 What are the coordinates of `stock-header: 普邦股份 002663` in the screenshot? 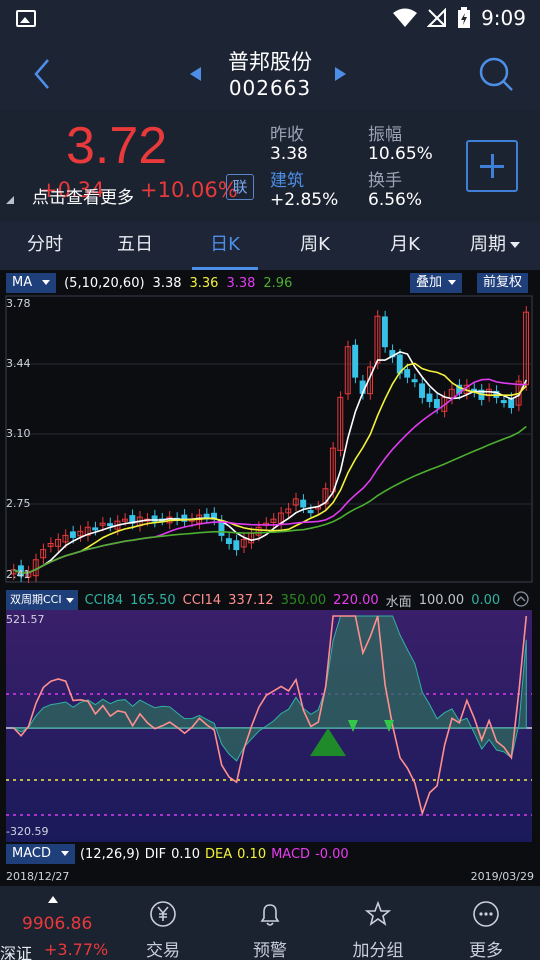 It's located at (270, 74).